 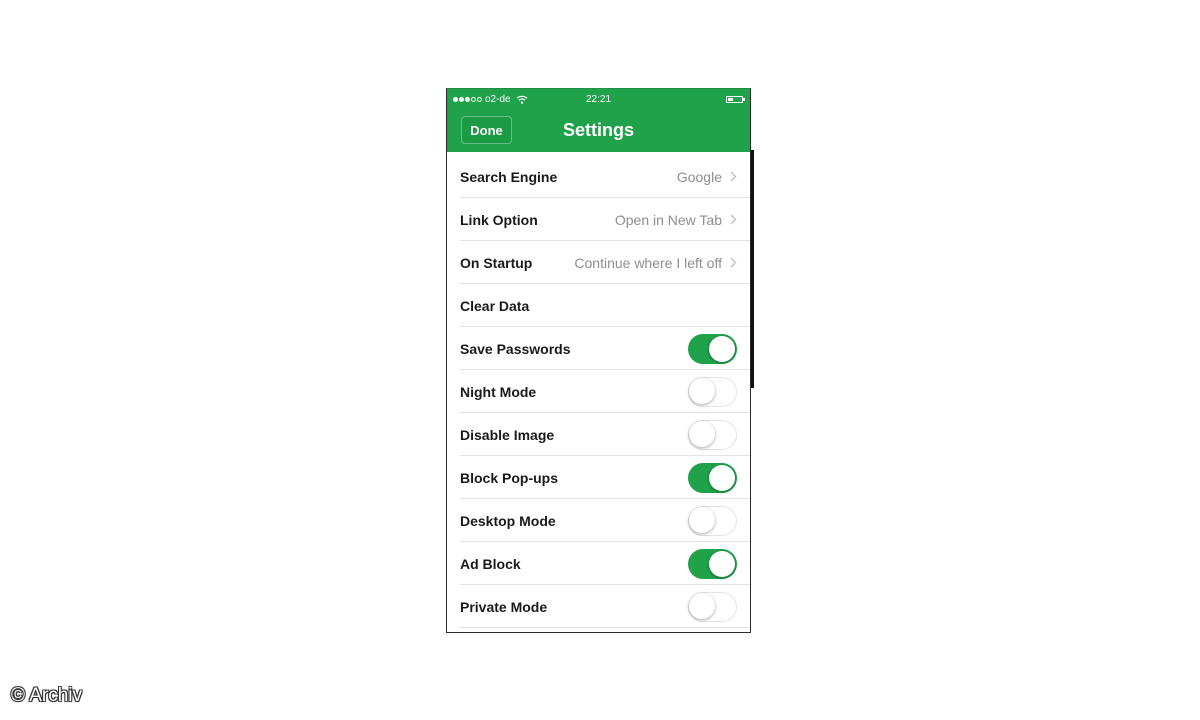 What do you see at coordinates (598, 219) in the screenshot?
I see `setting-row-link-option: Link Option Open in New Tab` at bounding box center [598, 219].